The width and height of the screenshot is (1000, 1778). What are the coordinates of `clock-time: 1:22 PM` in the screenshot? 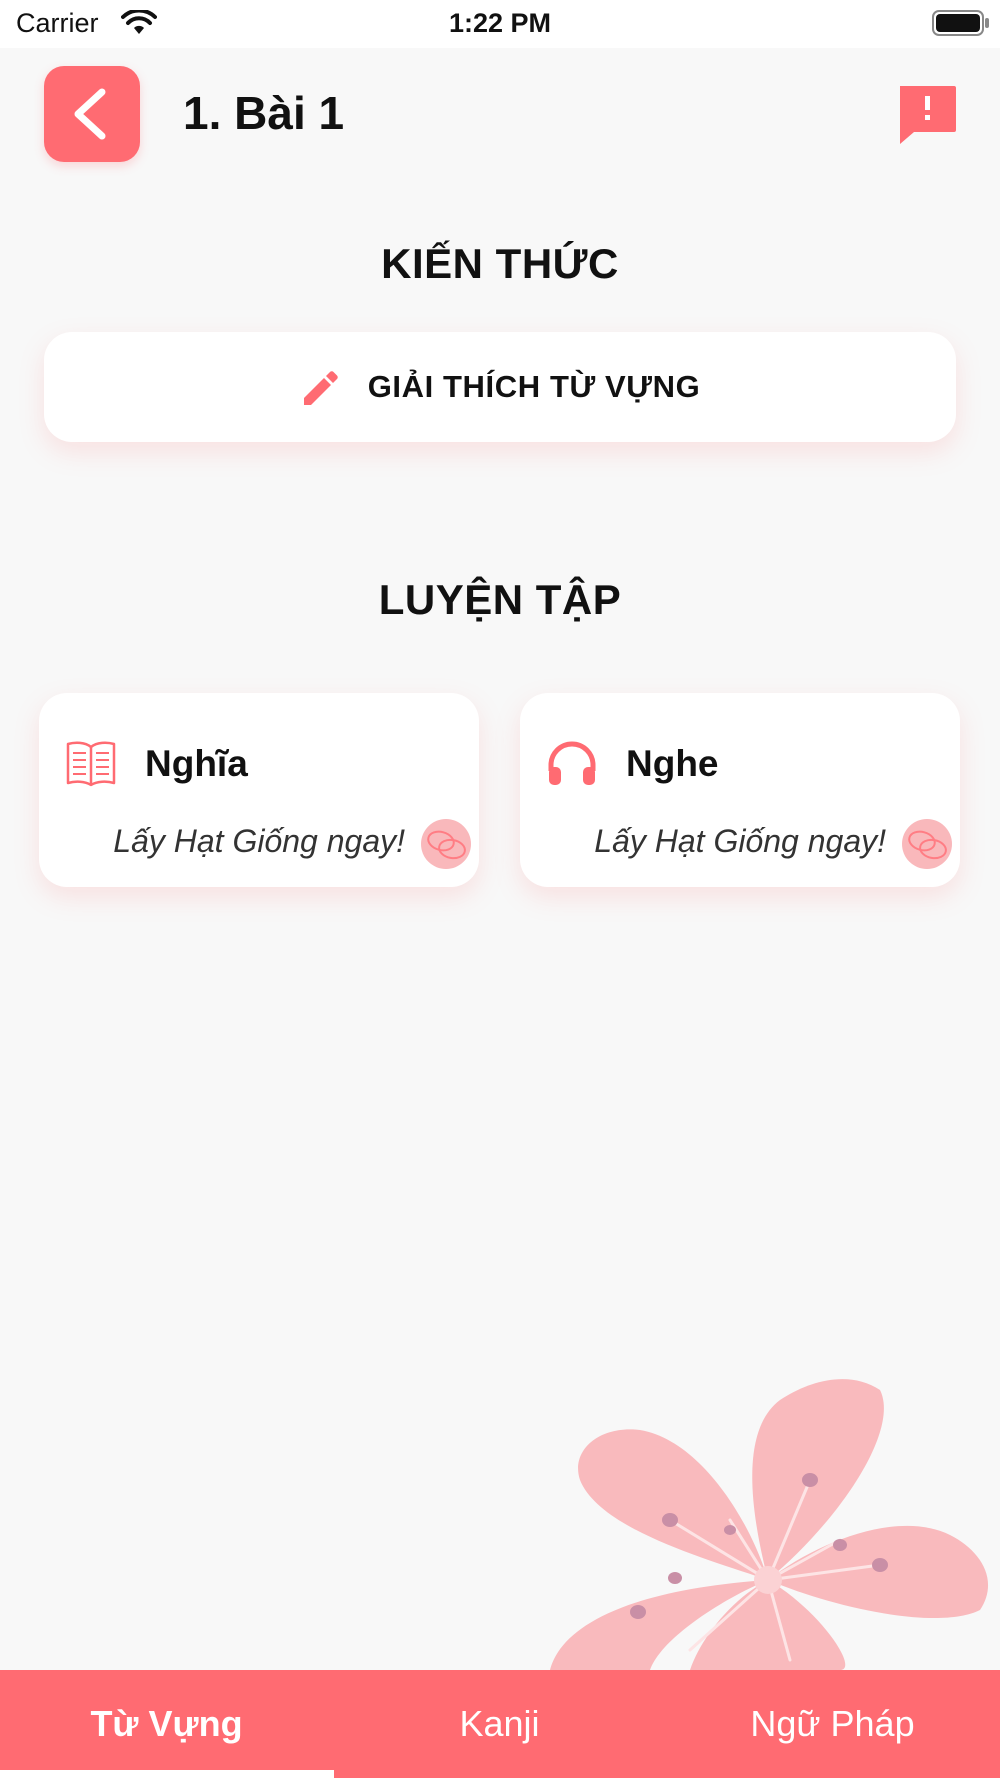 It's located at (500, 23).